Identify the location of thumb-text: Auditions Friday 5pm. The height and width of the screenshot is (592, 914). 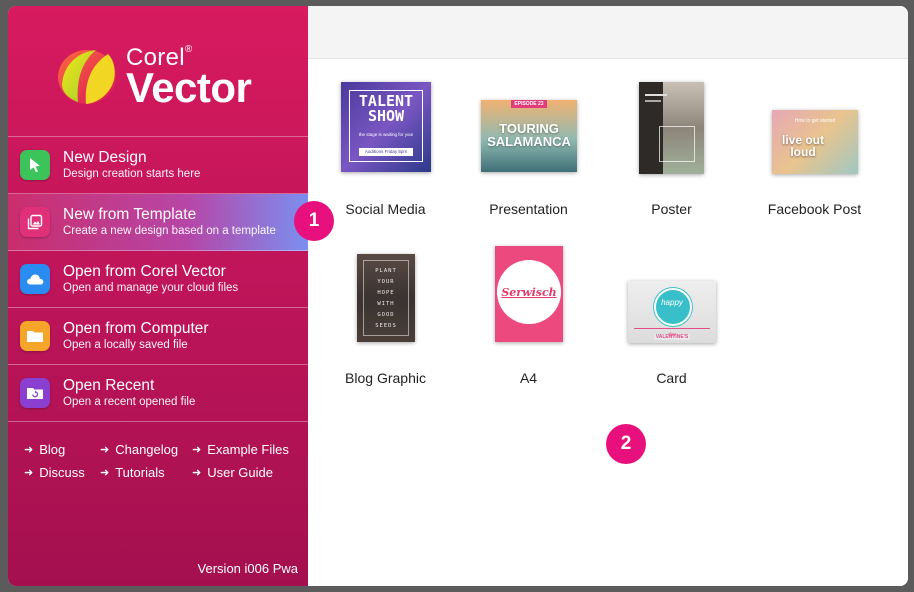
(386, 152).